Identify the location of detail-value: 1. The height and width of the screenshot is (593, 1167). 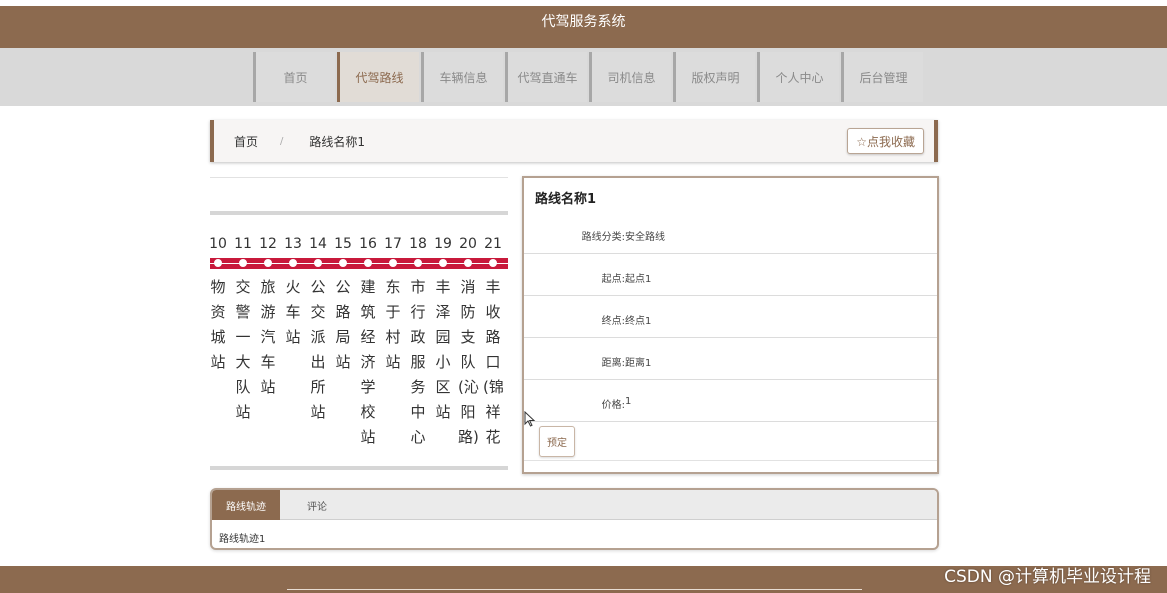
(628, 401).